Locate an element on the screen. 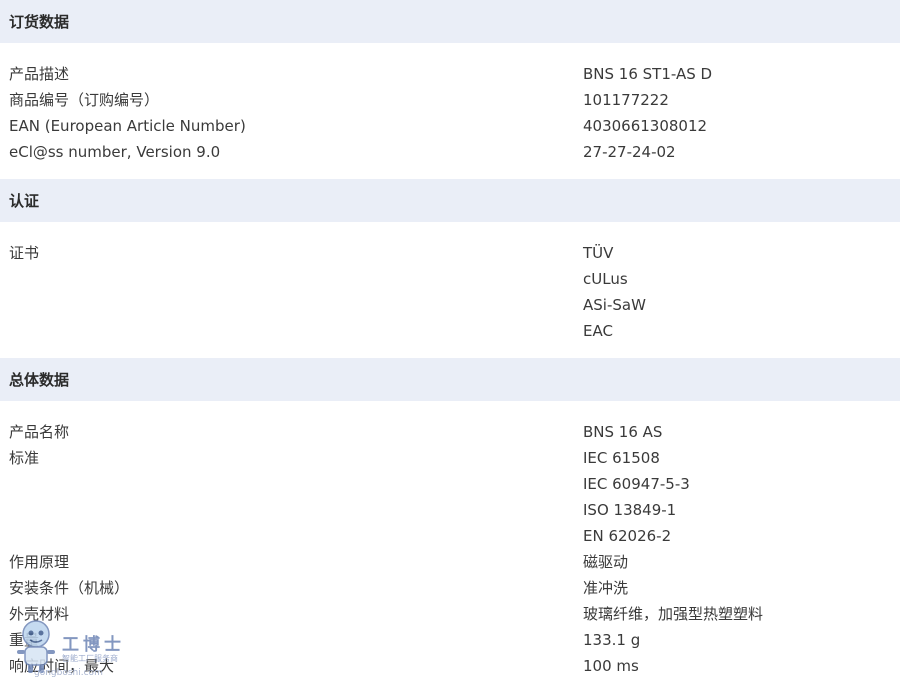 This screenshot has height=696, width=900. spec-value: 磁驱动 is located at coordinates (606, 562).